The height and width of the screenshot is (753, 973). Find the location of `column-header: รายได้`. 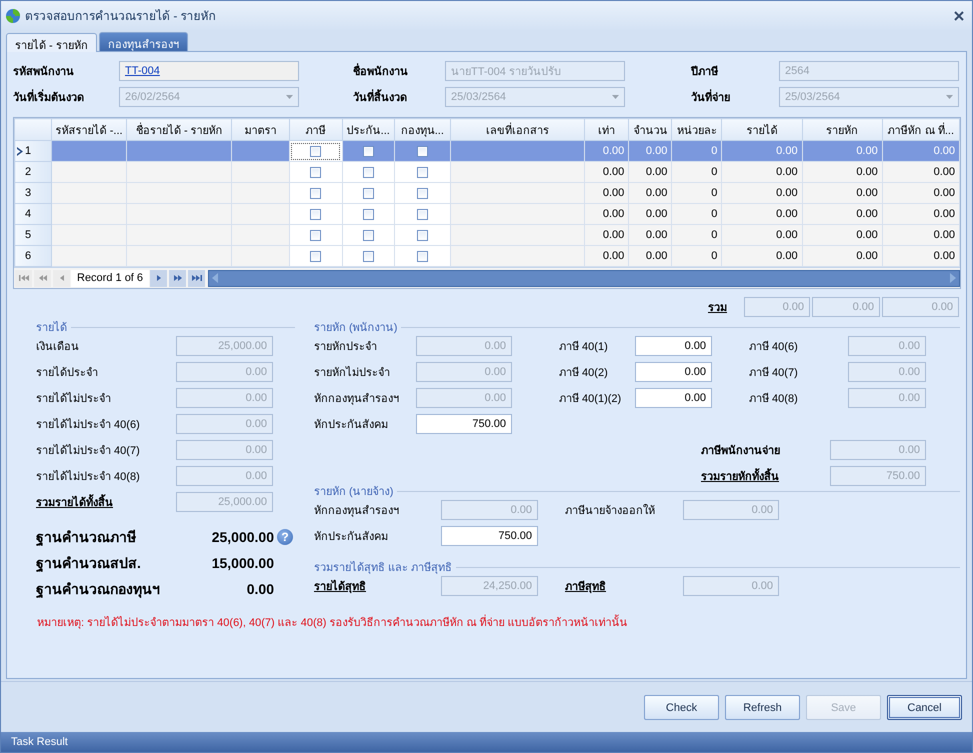

column-header: รายได้ is located at coordinates (762, 129).